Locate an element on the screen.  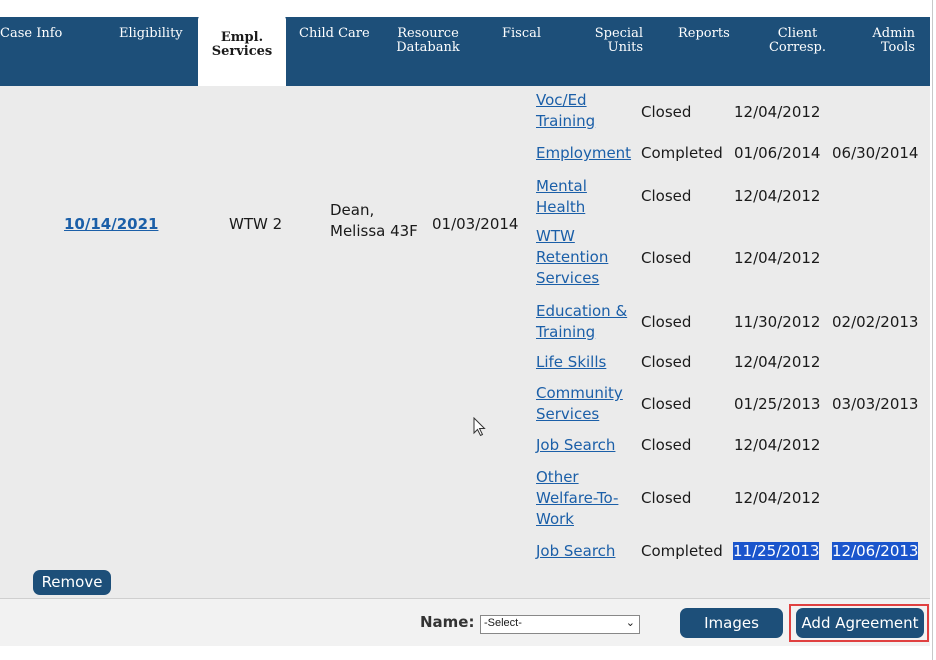
service-end-date: 03/03/2013 is located at coordinates (875, 404).